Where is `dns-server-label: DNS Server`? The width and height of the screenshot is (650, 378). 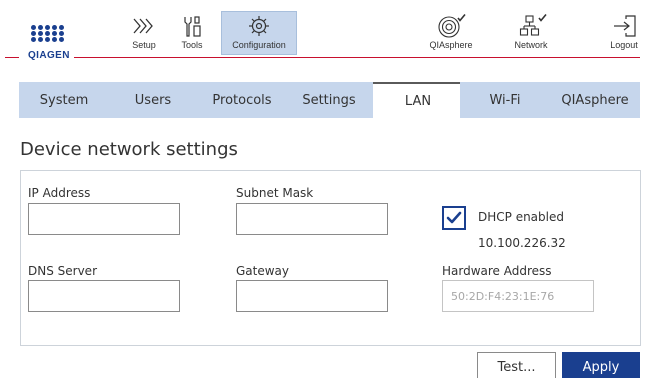
dns-server-label: DNS Server is located at coordinates (62, 271).